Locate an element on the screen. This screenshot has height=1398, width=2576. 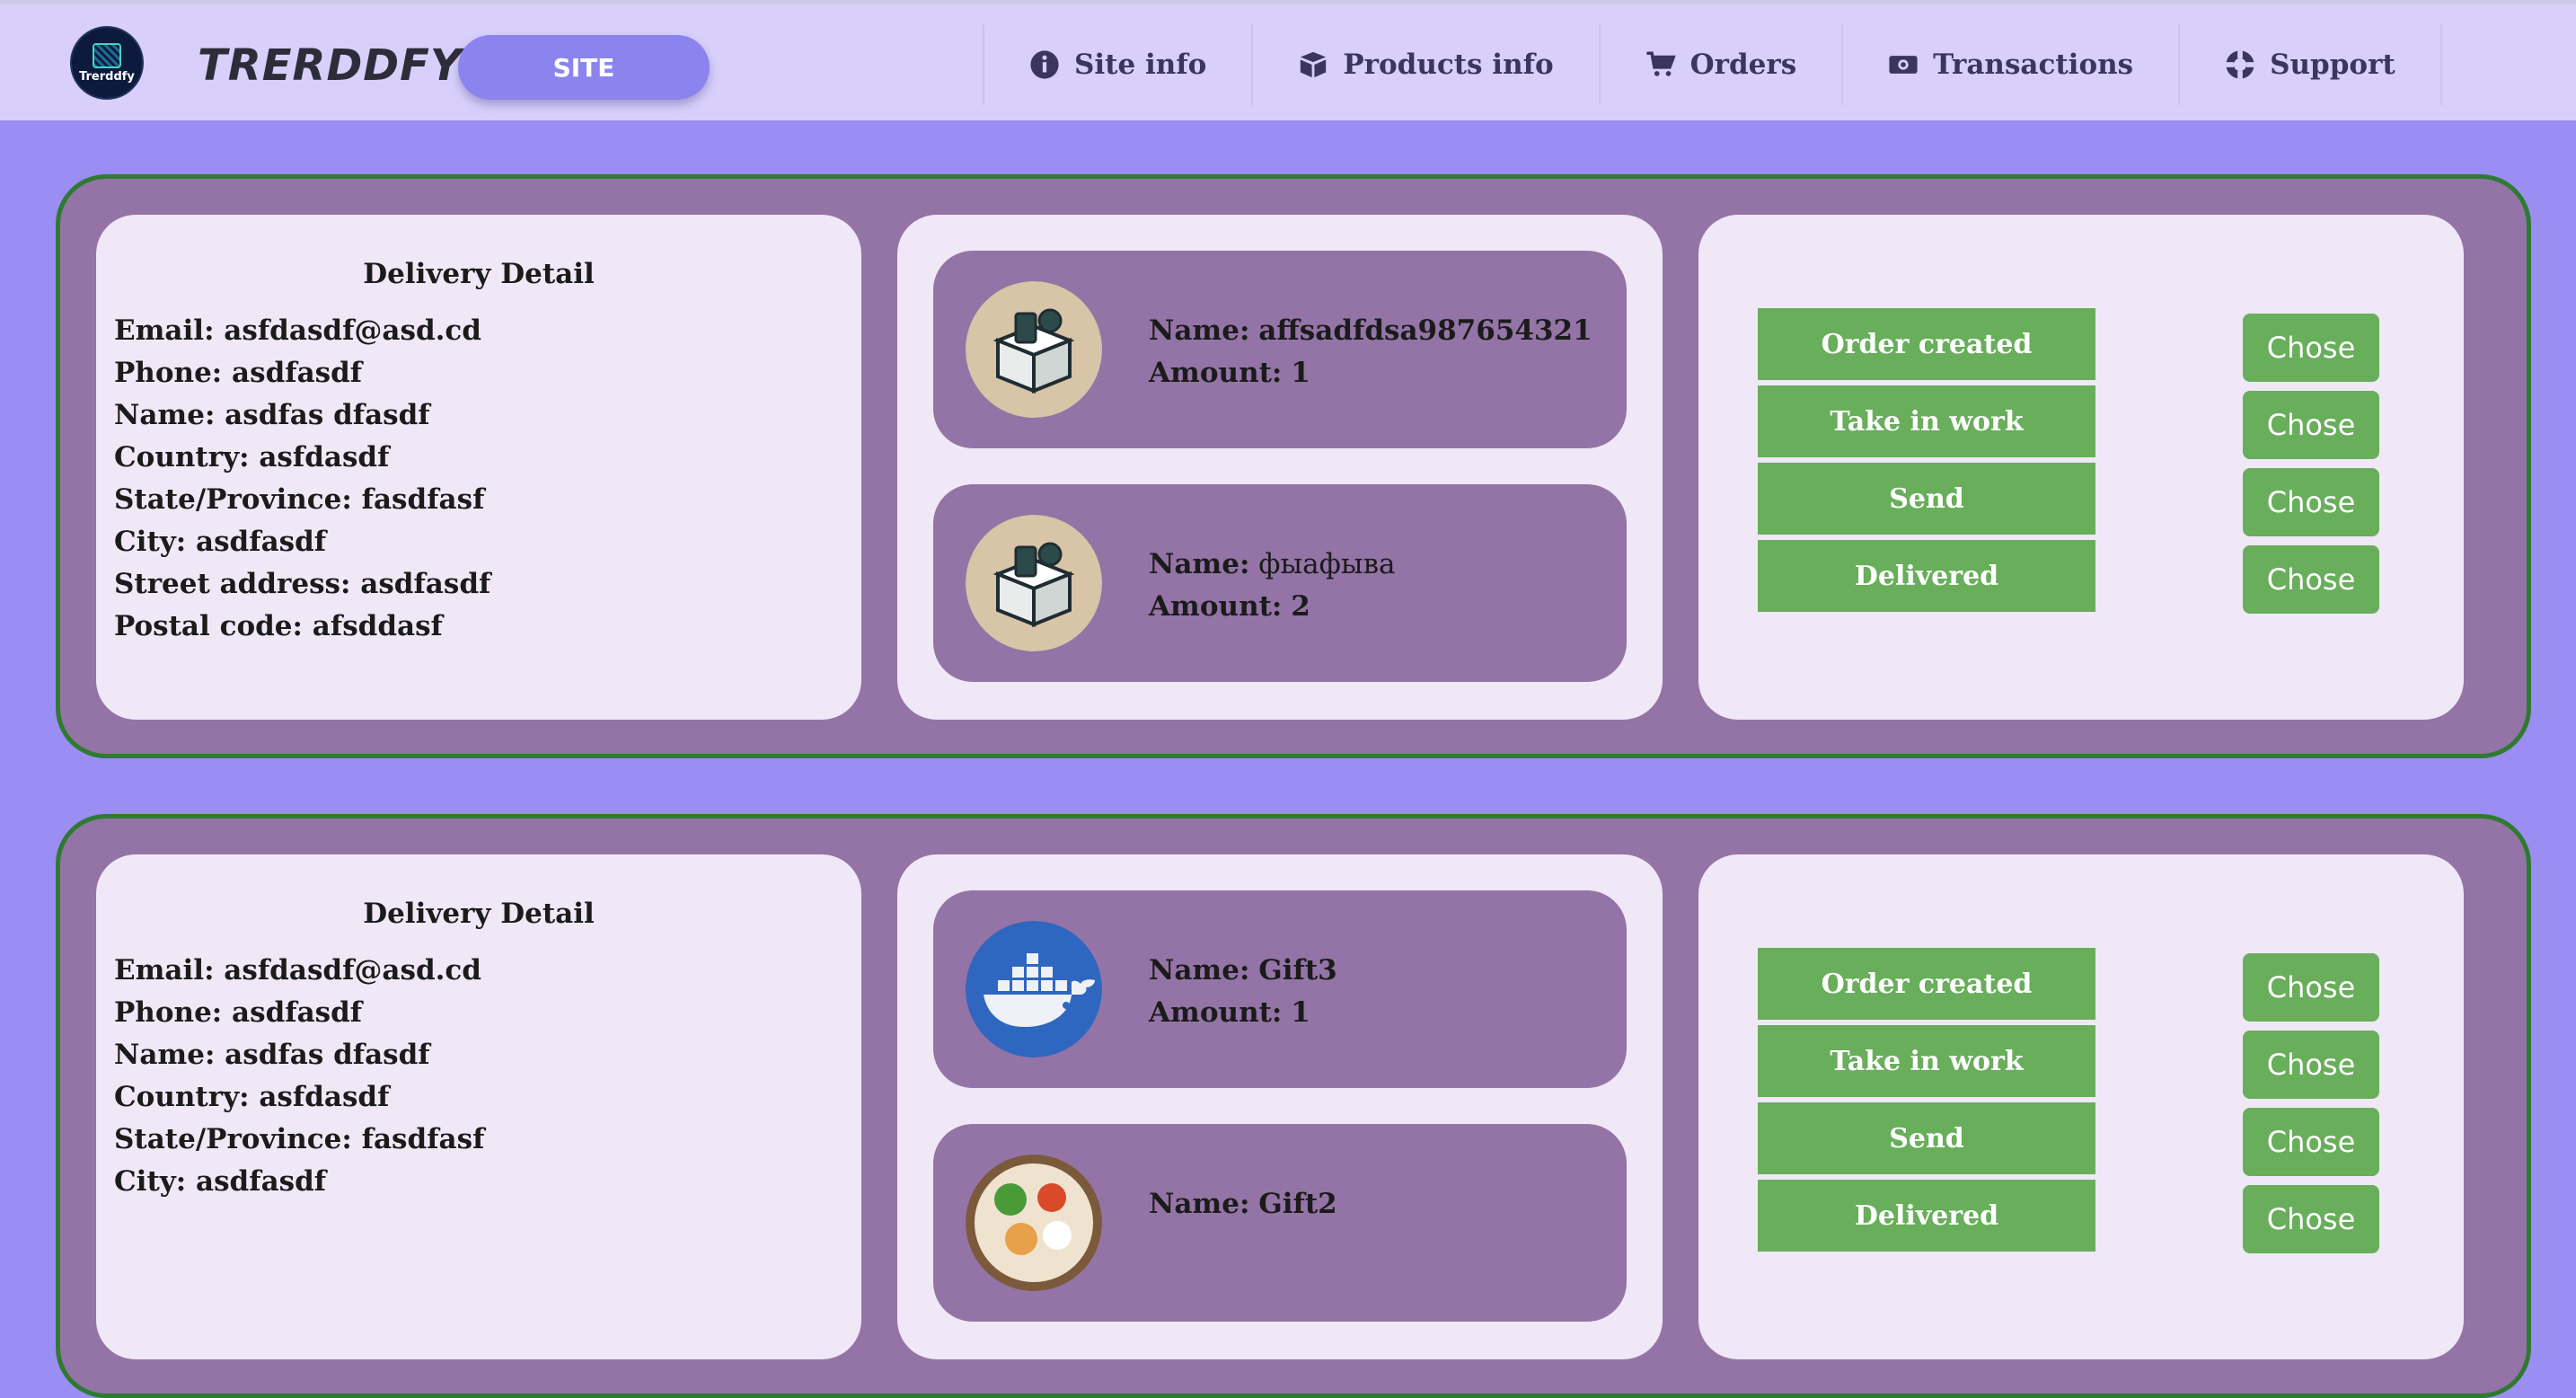
order-item: Name: Gift3 Amount: 1 is located at coordinates (1280, 989).